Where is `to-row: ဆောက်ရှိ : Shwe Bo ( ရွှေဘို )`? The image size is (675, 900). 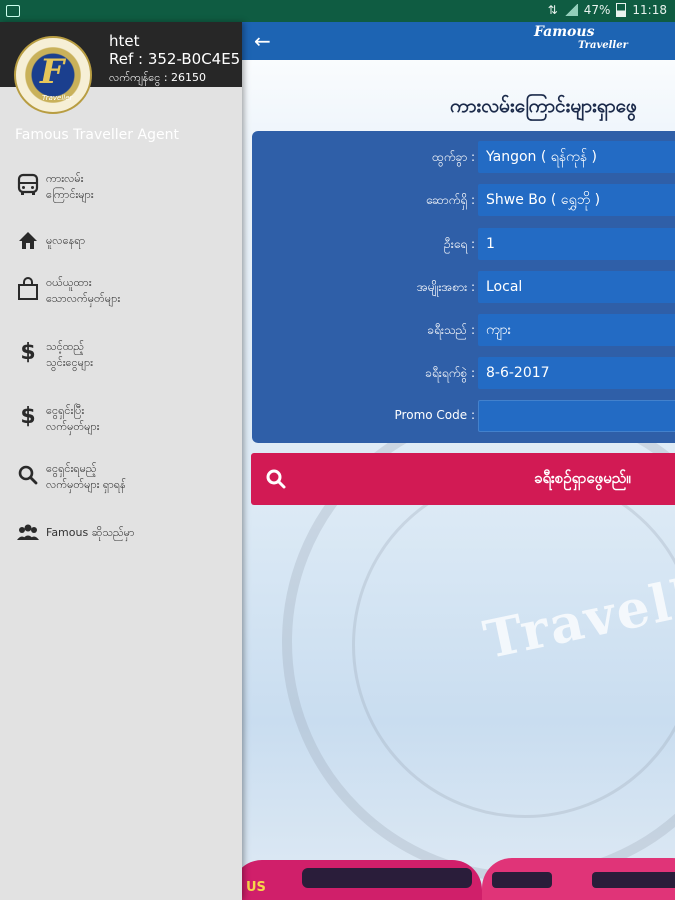 to-row: ဆောက်ရှိ : Shwe Bo ( ရွှေဘို ) is located at coordinates (463, 201).